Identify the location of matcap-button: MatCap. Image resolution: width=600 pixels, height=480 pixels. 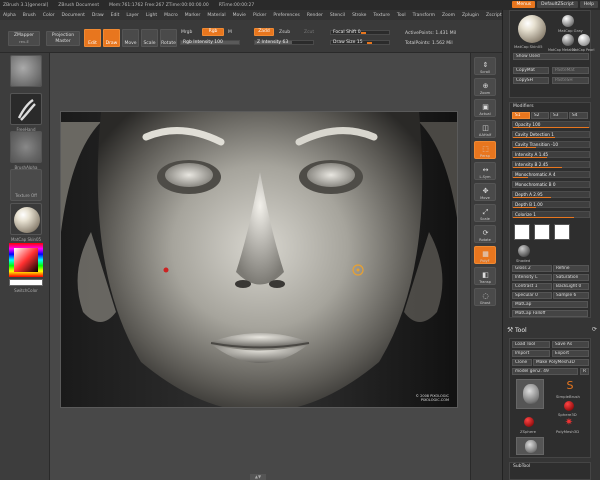
(550, 304).